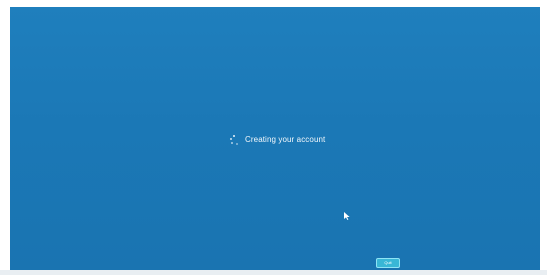  I want to click on loading-spinner-icon, so click(234, 140).